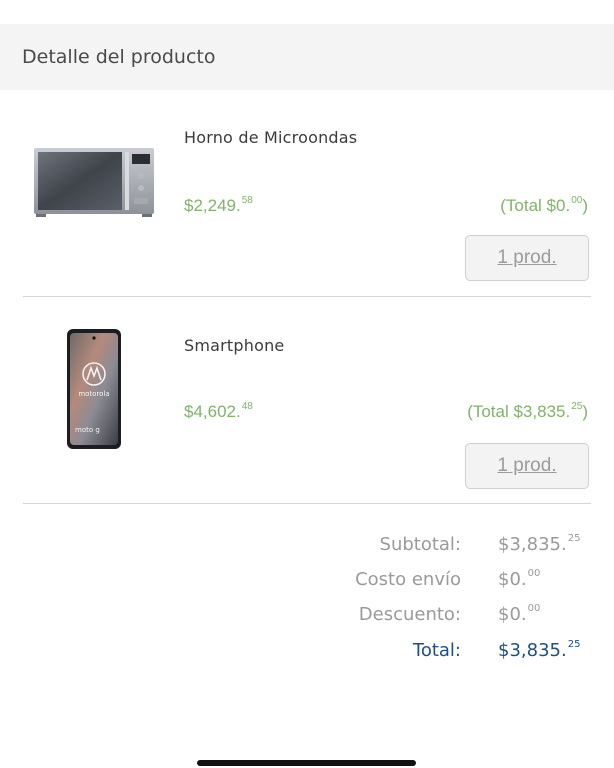 The height and width of the screenshot is (768, 614). I want to click on product-price: $2,249.58, so click(218, 205).